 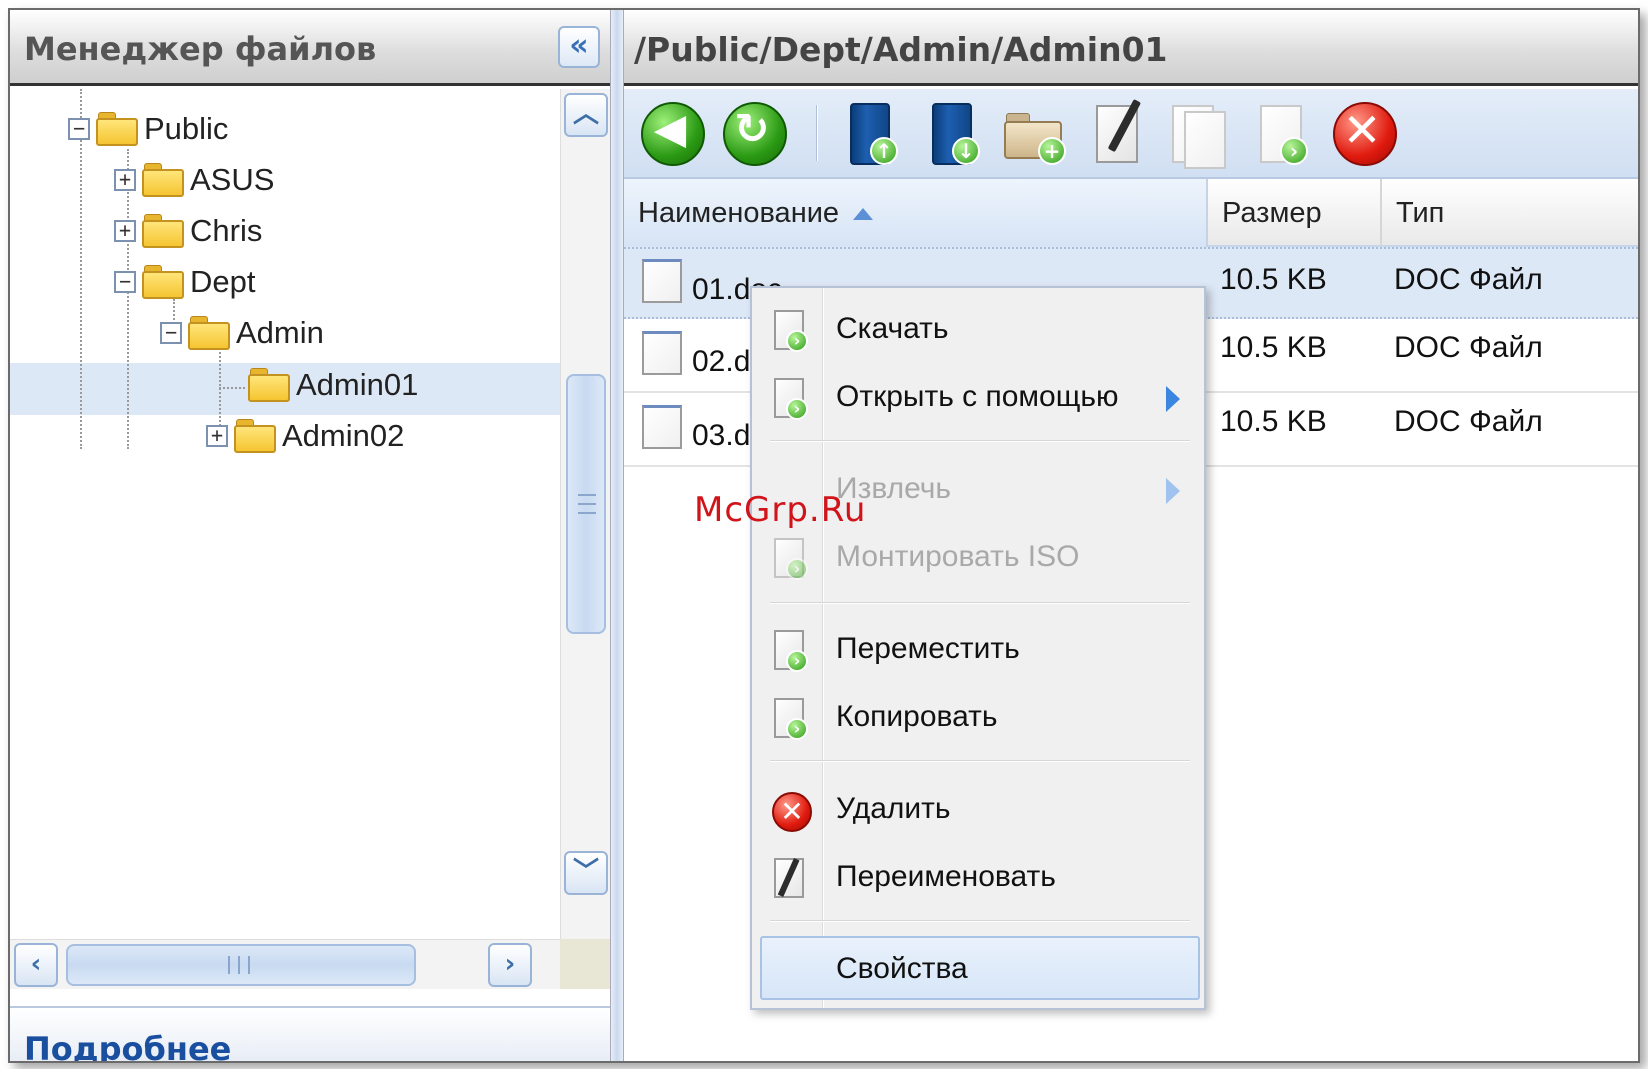 I want to click on tree-item-label: ASUS, so click(x=232, y=179).